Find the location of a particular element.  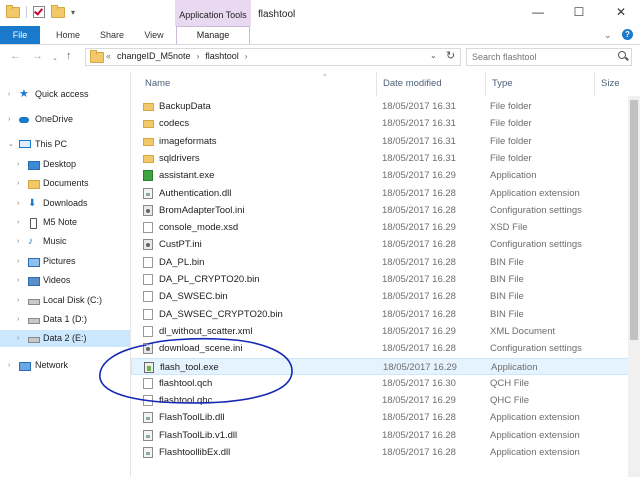

file-type: Application is located at coordinates (513, 175).